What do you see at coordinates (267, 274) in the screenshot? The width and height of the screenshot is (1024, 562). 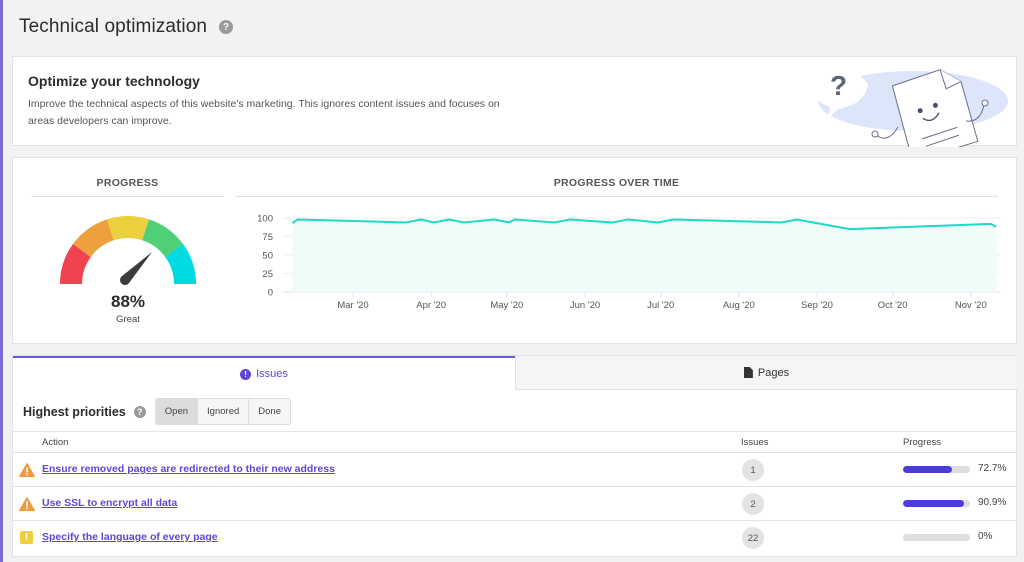 I see `y-tick-label: 25` at bounding box center [267, 274].